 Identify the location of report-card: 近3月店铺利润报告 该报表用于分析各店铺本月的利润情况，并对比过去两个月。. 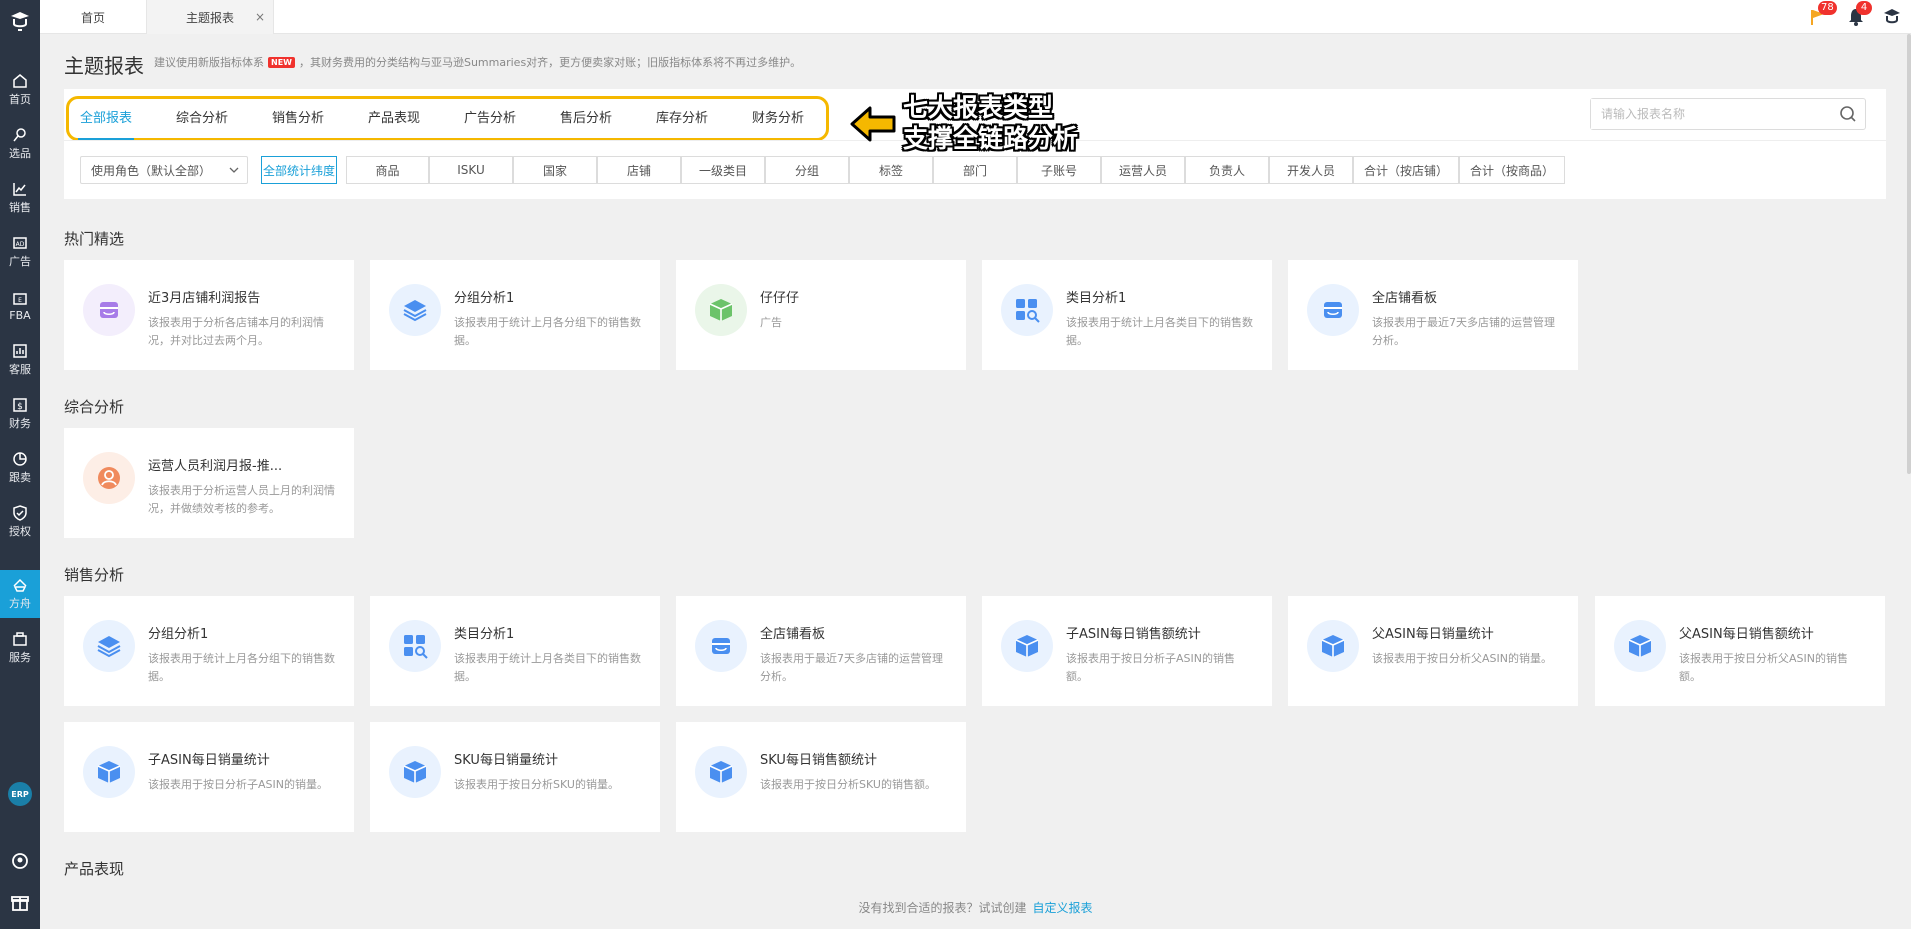
(209, 315).